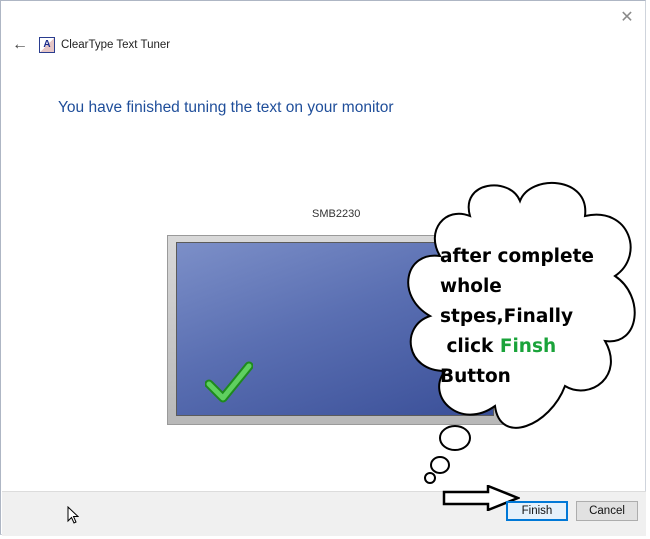  Describe the element at coordinates (73, 515) in the screenshot. I see `mouse-cursor-icon` at that location.